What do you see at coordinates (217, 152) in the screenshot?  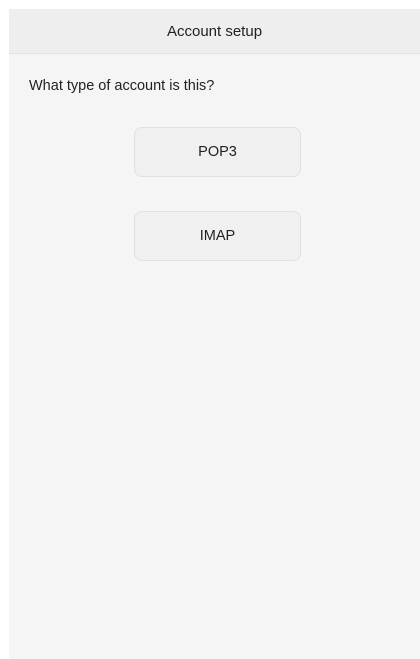 I see `pop3-button: POP3` at bounding box center [217, 152].